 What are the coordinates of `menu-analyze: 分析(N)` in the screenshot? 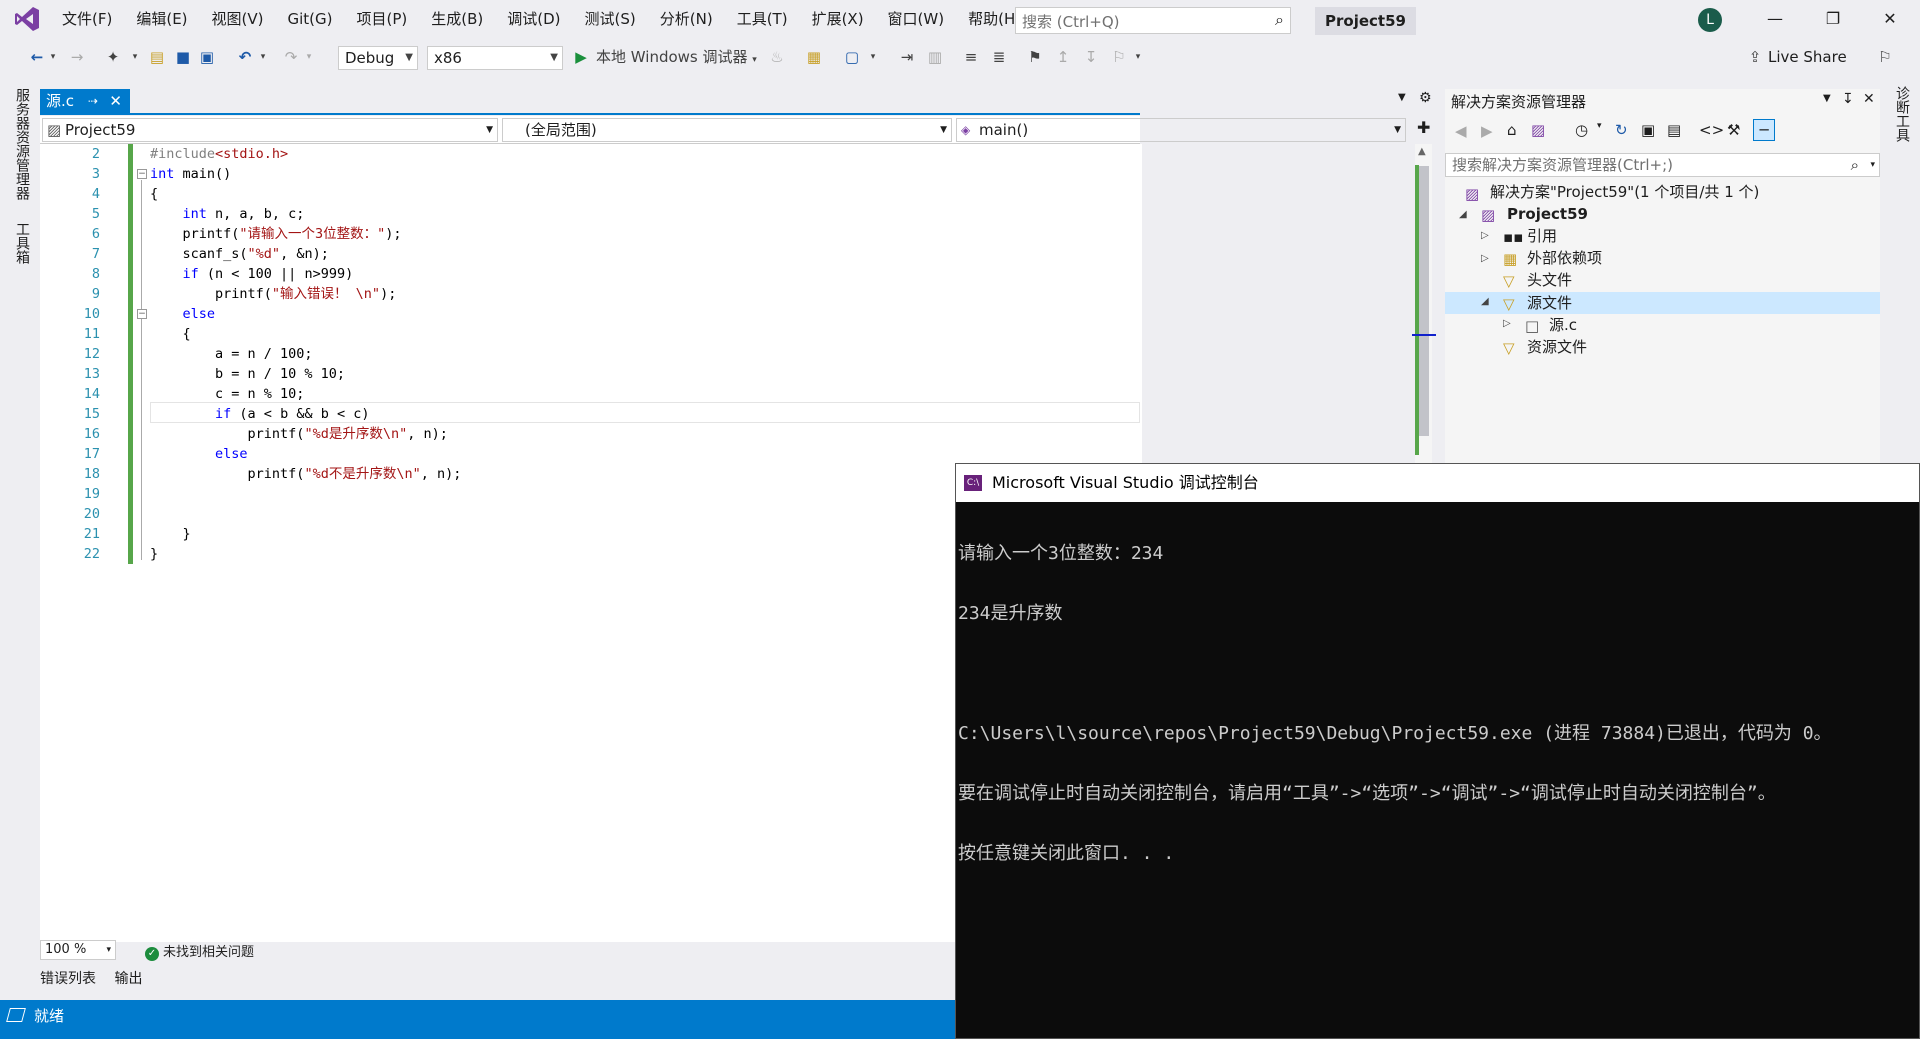 It's located at (686, 19).